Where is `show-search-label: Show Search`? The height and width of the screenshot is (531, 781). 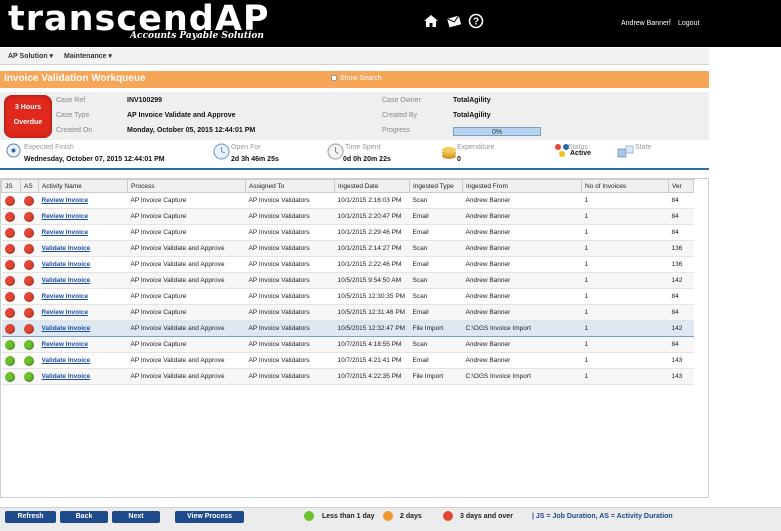
show-search-label: Show Search is located at coordinates (361, 78).